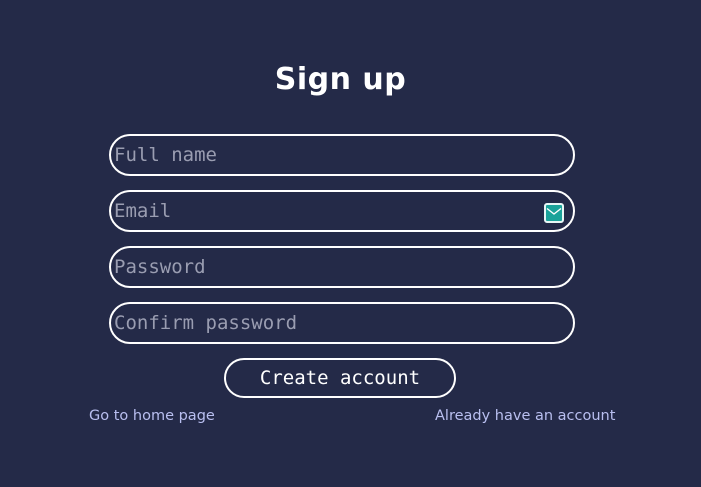  I want to click on email-input, so click(342, 211).